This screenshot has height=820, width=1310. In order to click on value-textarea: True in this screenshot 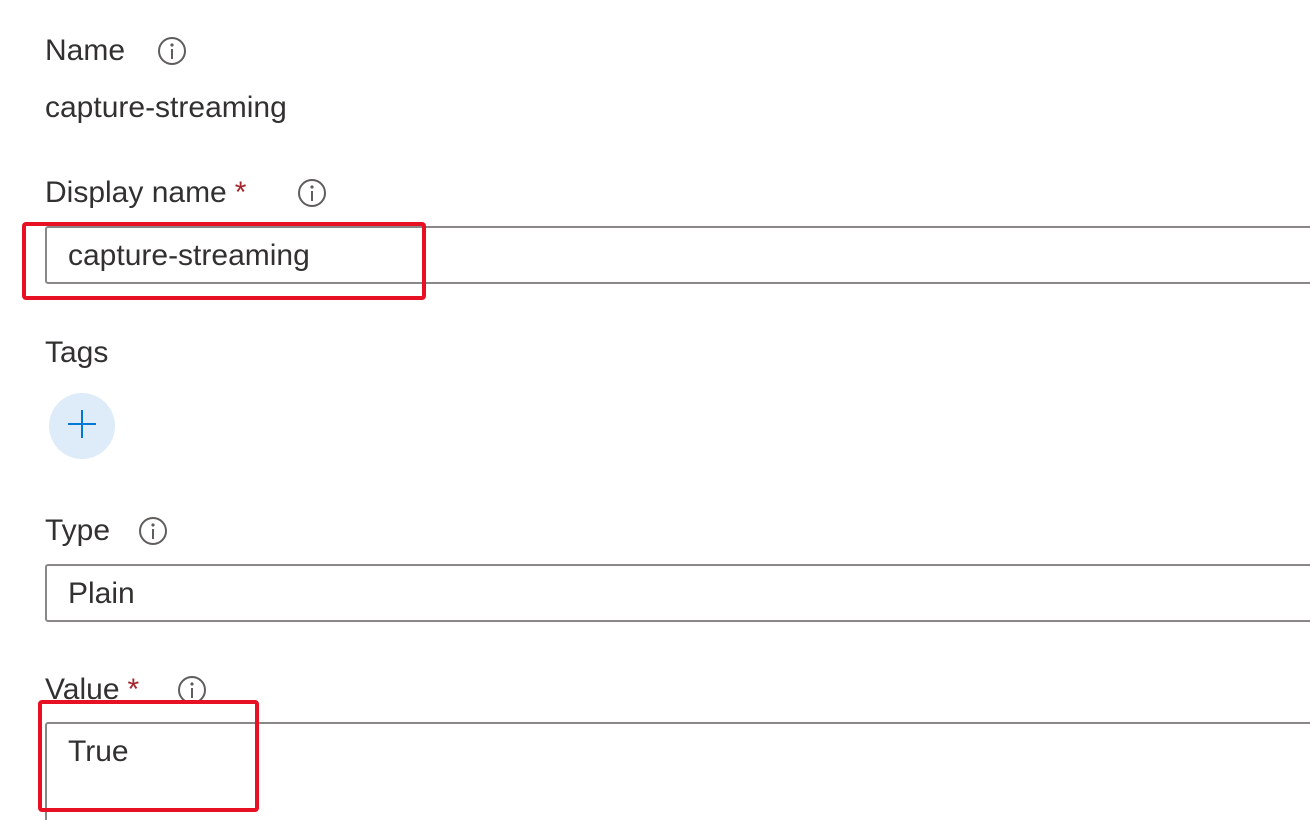, I will do `click(677, 771)`.